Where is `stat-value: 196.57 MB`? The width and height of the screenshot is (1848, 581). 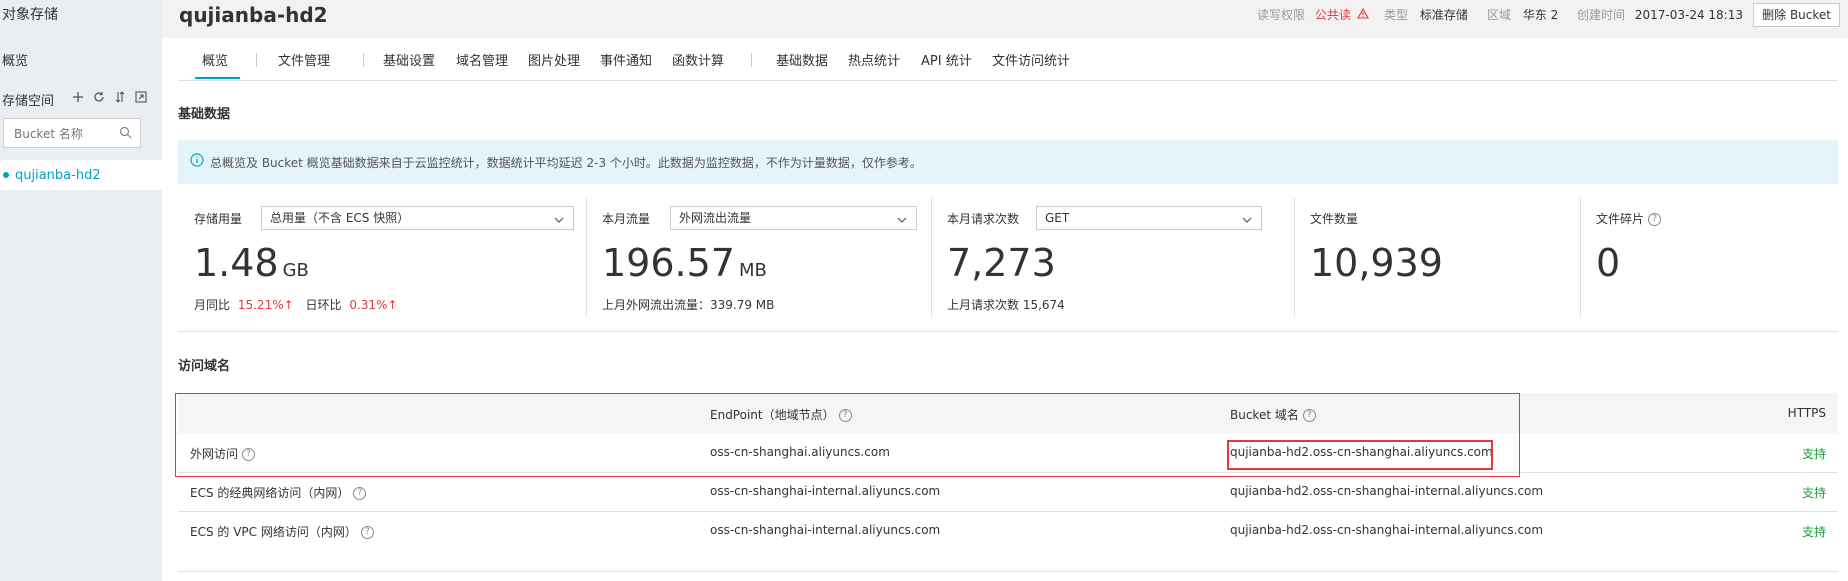
stat-value: 196.57 MB is located at coordinates (684, 263).